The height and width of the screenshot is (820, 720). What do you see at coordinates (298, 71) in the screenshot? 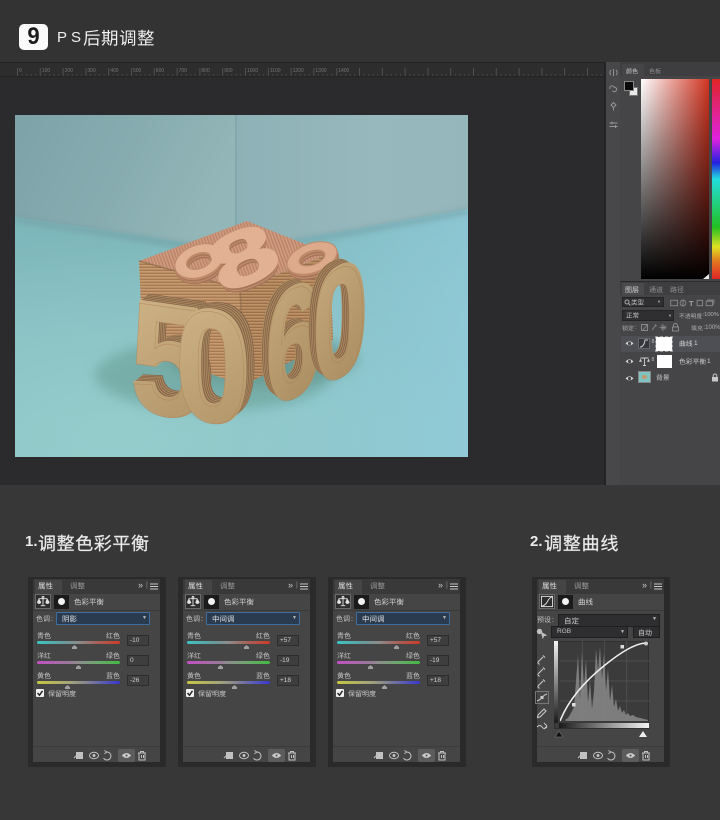
I see `svg-text: 1200` at bounding box center [298, 71].